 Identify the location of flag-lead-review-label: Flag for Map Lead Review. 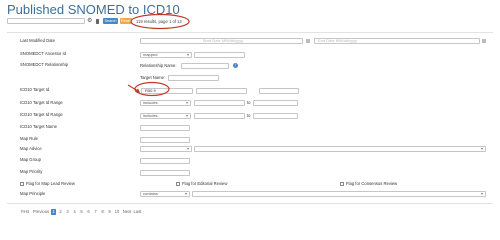
(50, 183).